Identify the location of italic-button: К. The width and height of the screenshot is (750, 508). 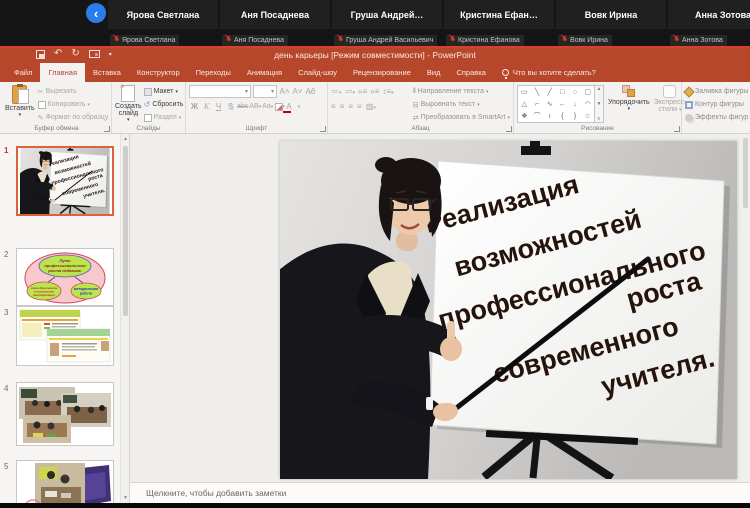
(206, 106).